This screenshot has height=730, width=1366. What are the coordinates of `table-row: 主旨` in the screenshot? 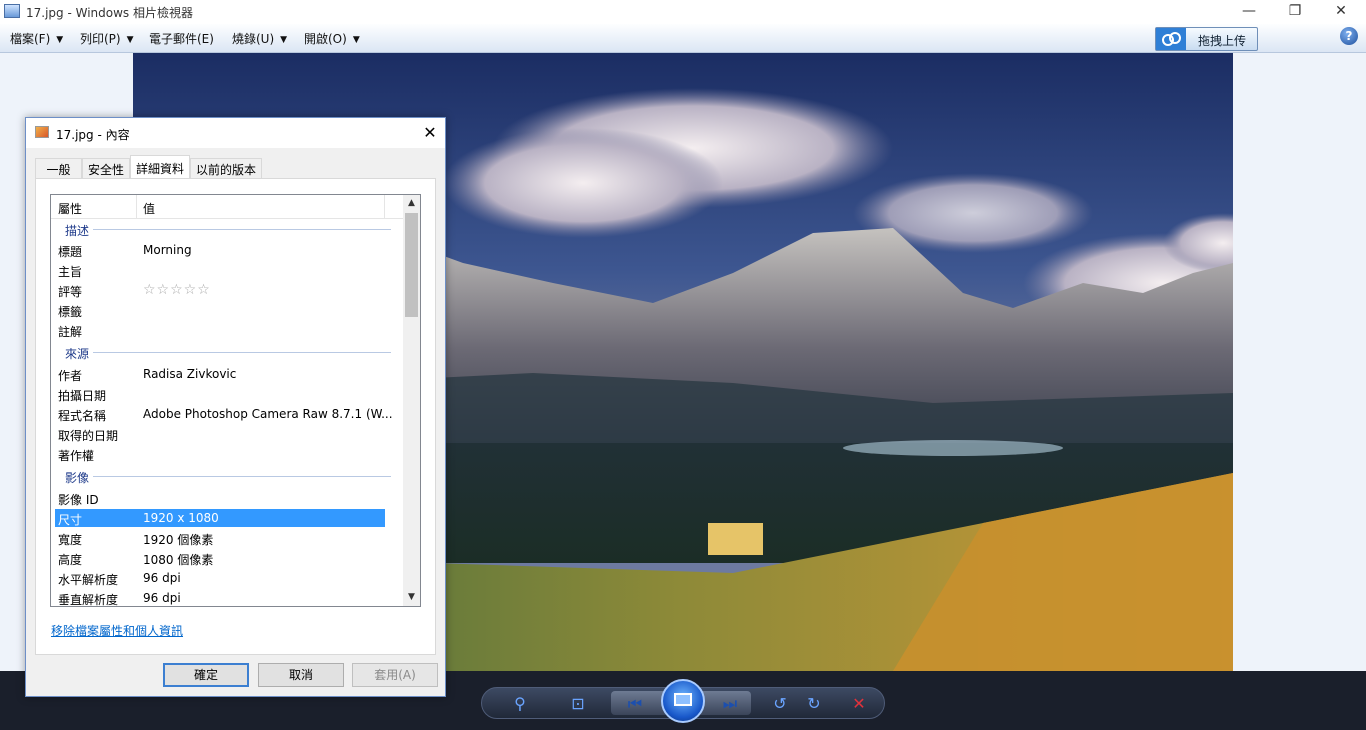 It's located at (220, 270).